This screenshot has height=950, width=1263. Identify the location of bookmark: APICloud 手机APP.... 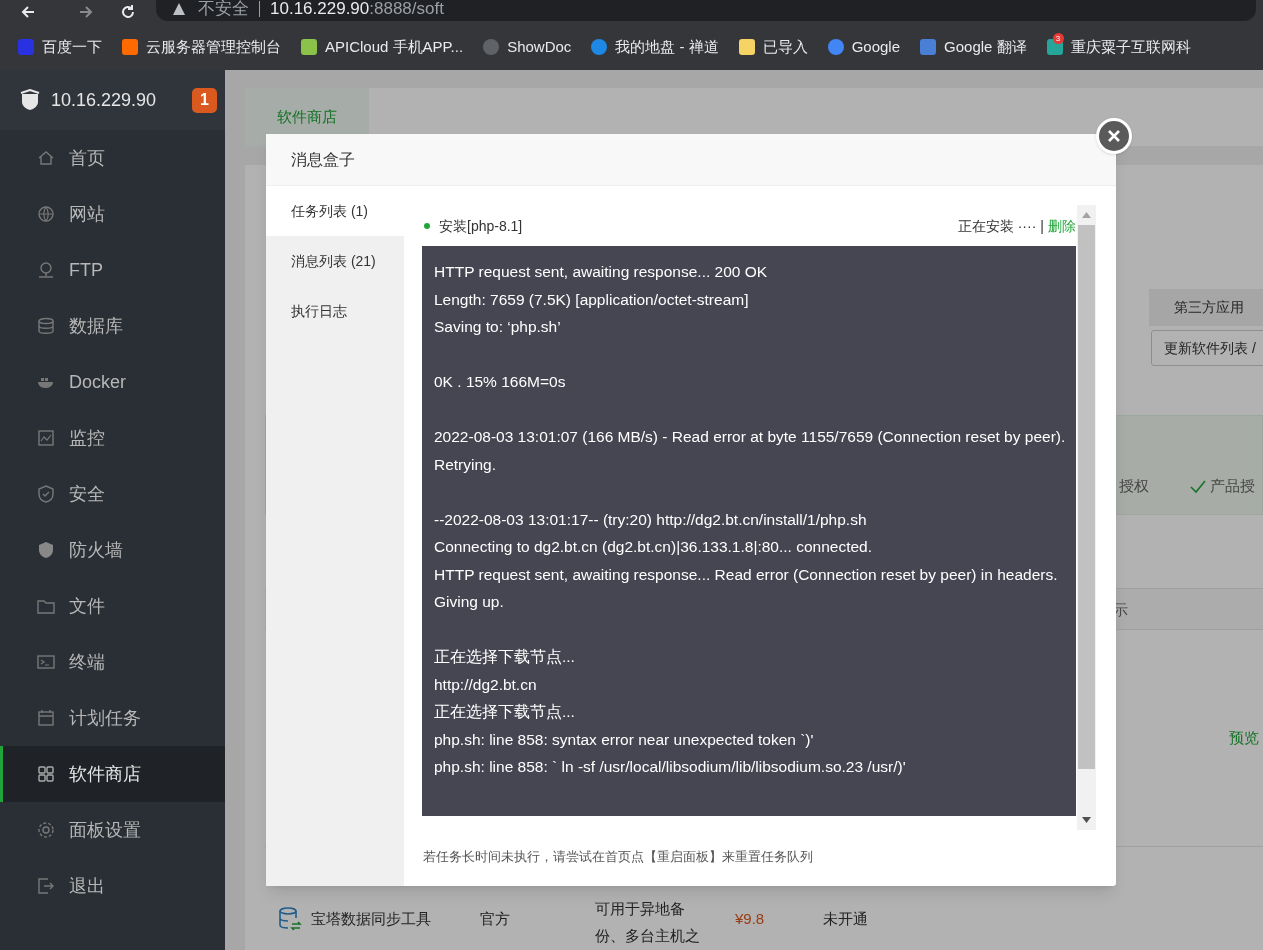
(382, 47).